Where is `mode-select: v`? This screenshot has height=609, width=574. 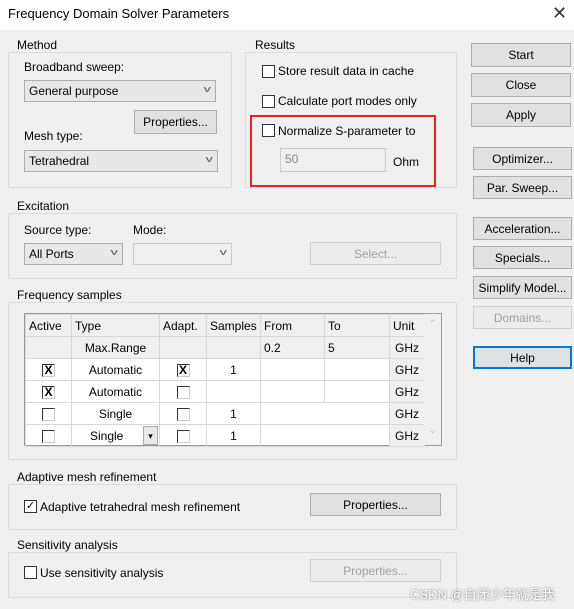 mode-select: v is located at coordinates (182, 254).